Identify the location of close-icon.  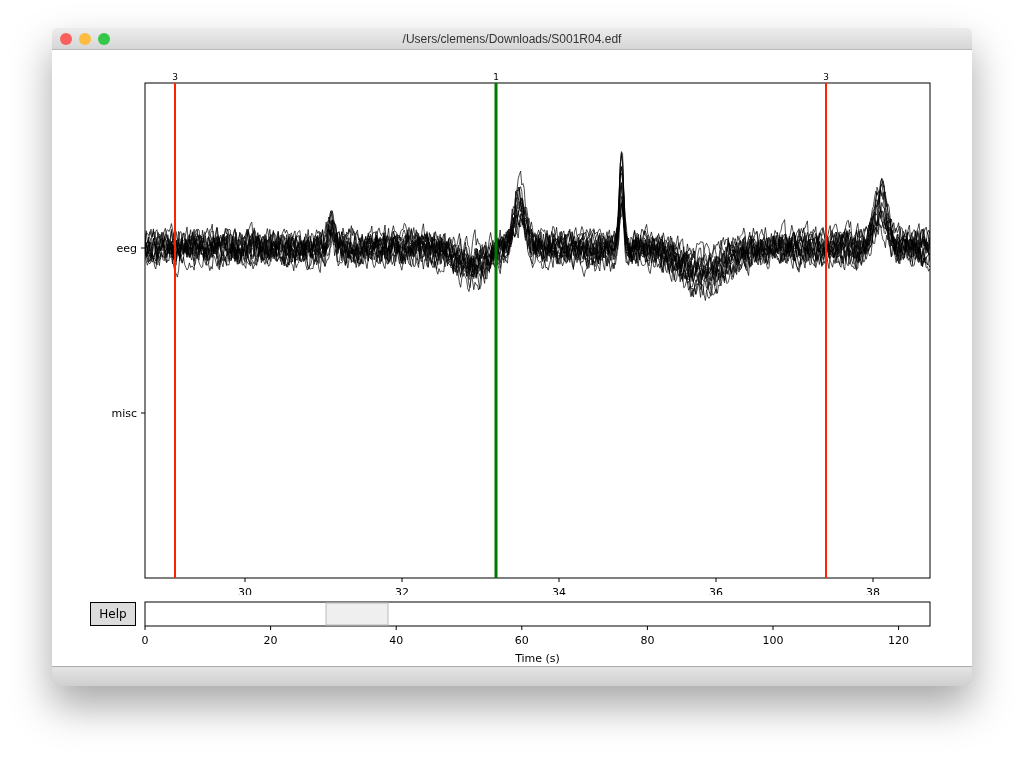
(66, 39).